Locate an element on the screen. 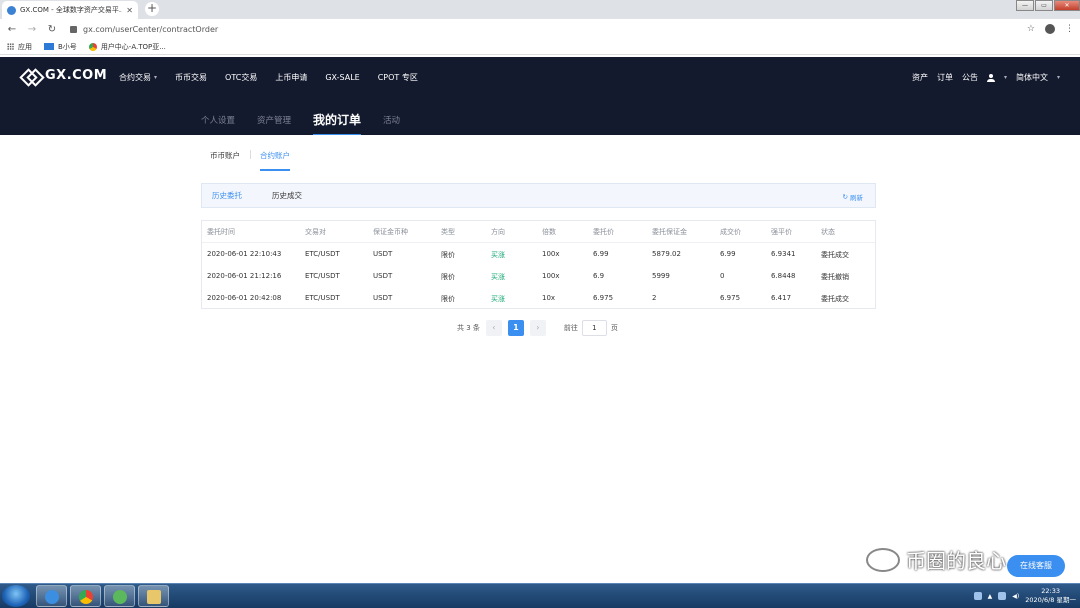 The image size is (1080, 608). folder-icon is located at coordinates (154, 597).